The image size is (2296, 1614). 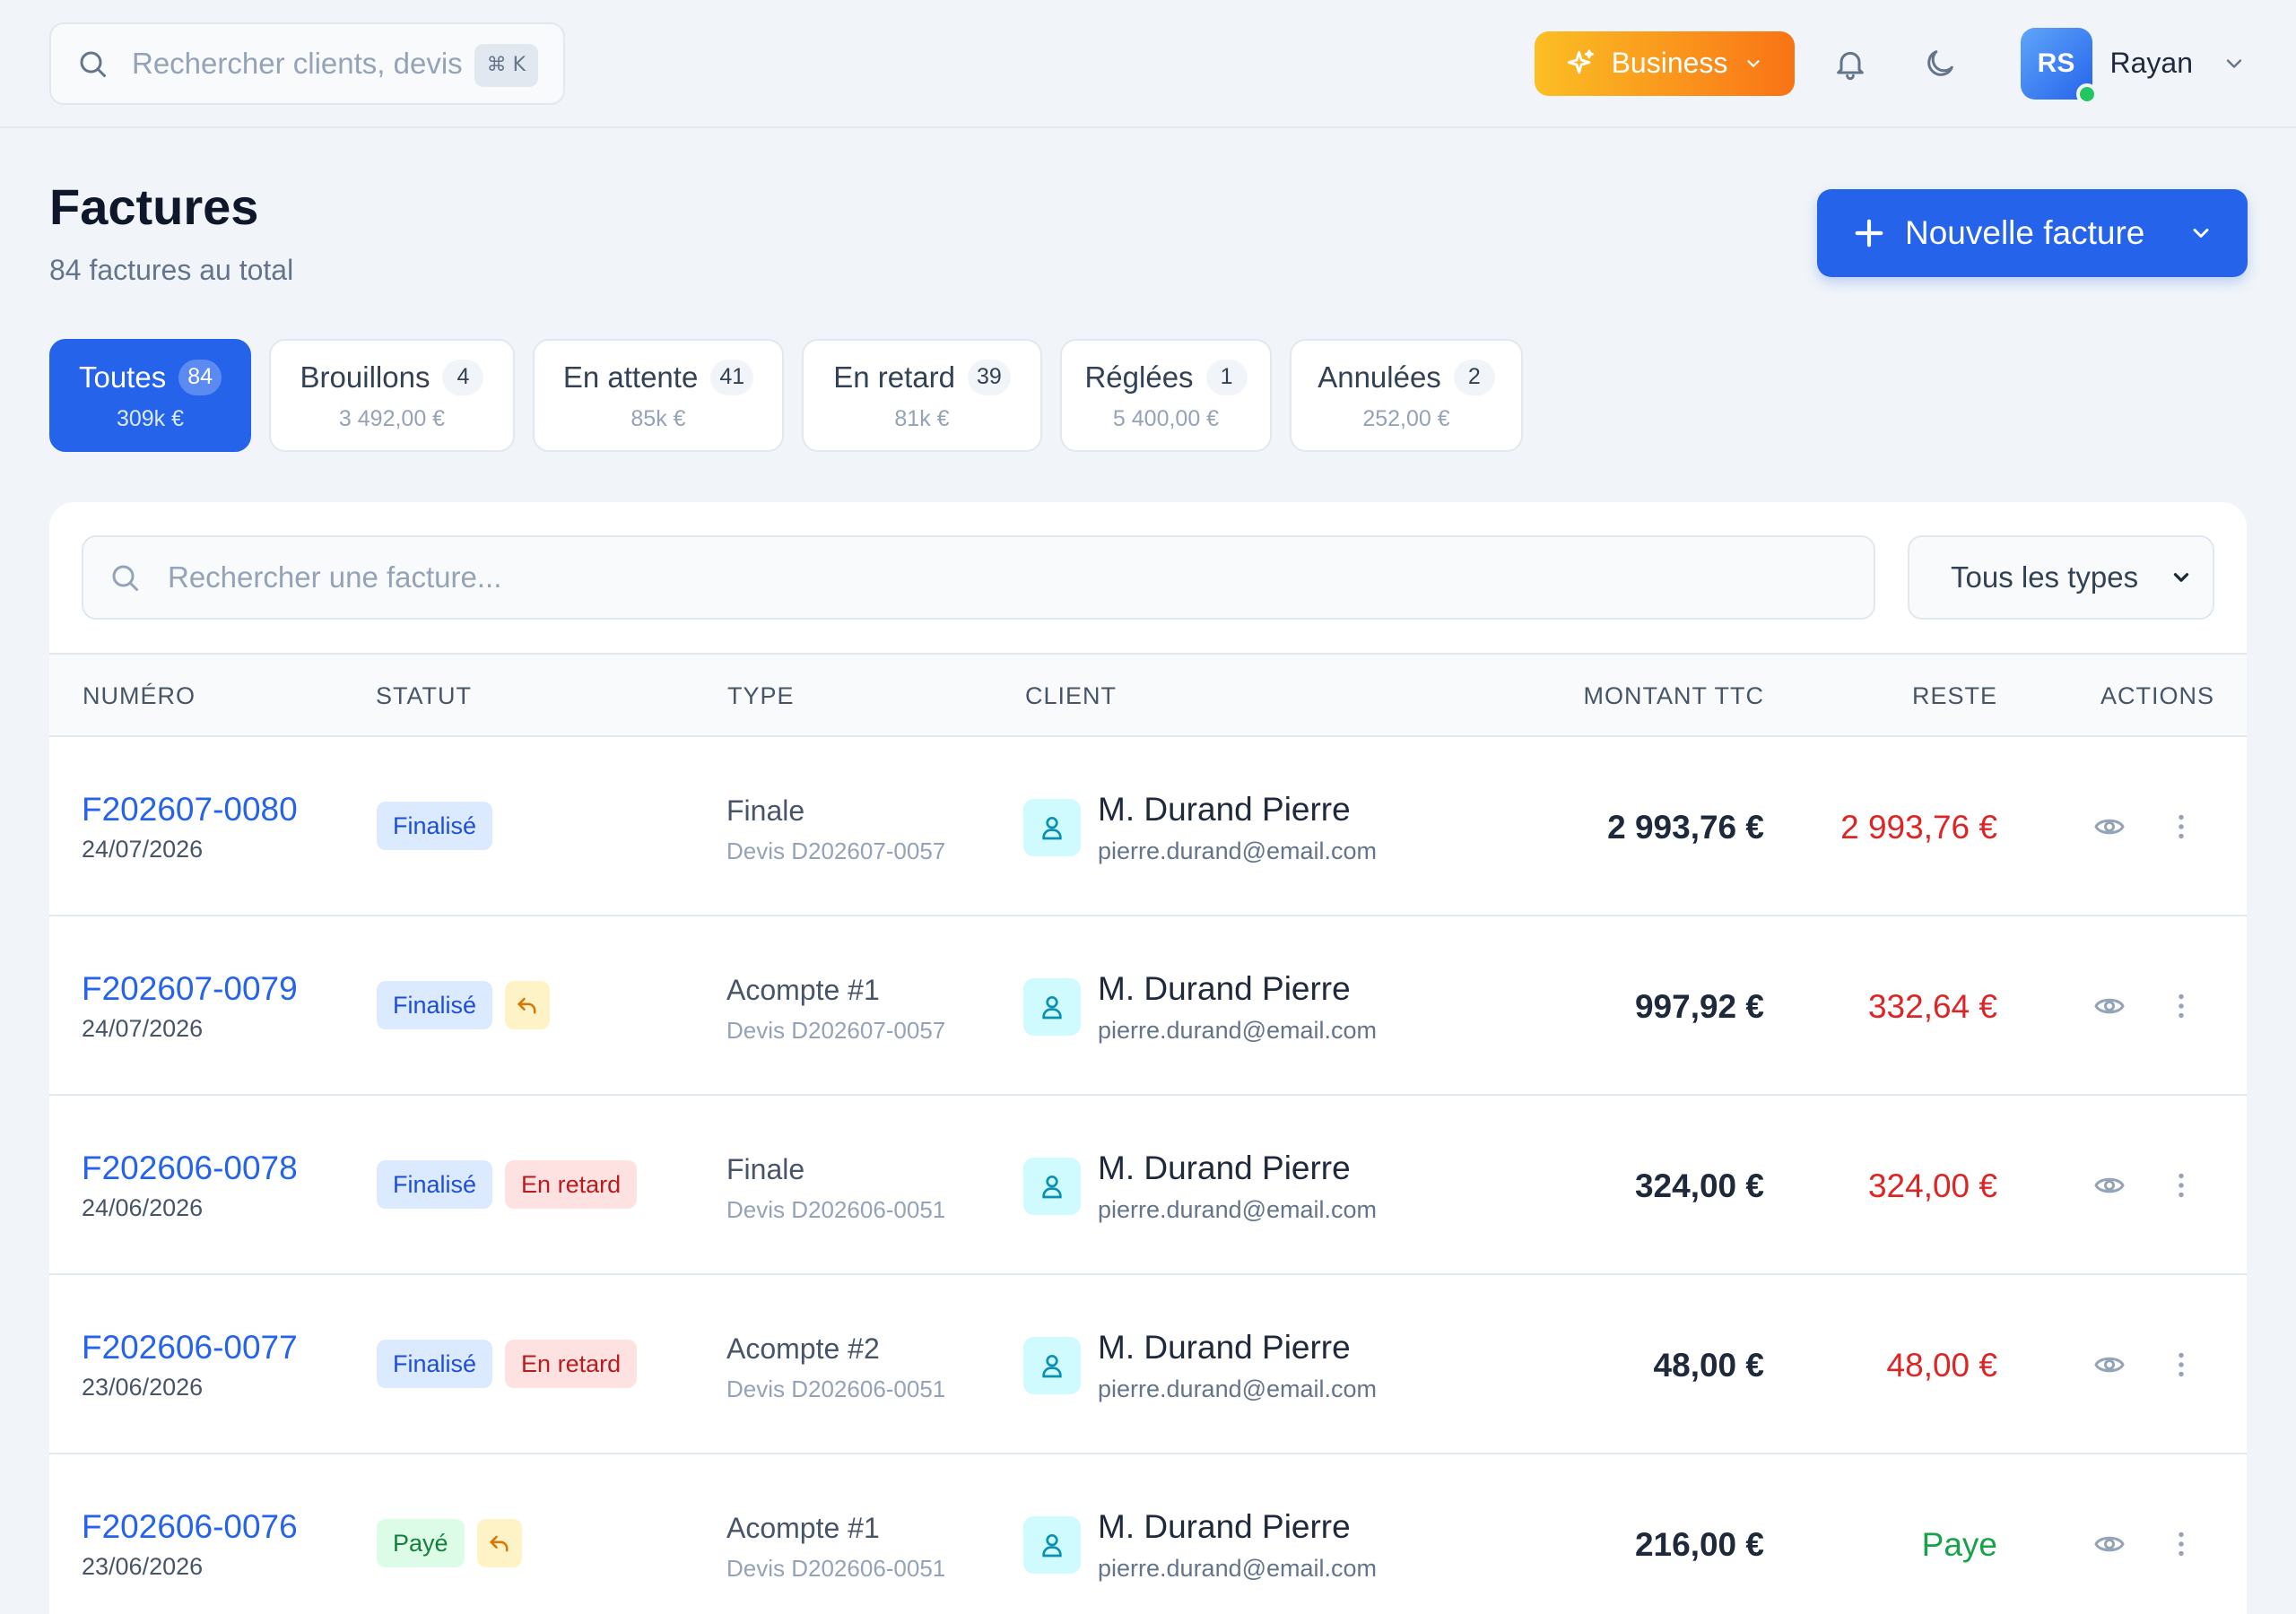 I want to click on column-header-type: TYPE, so click(x=761, y=696).